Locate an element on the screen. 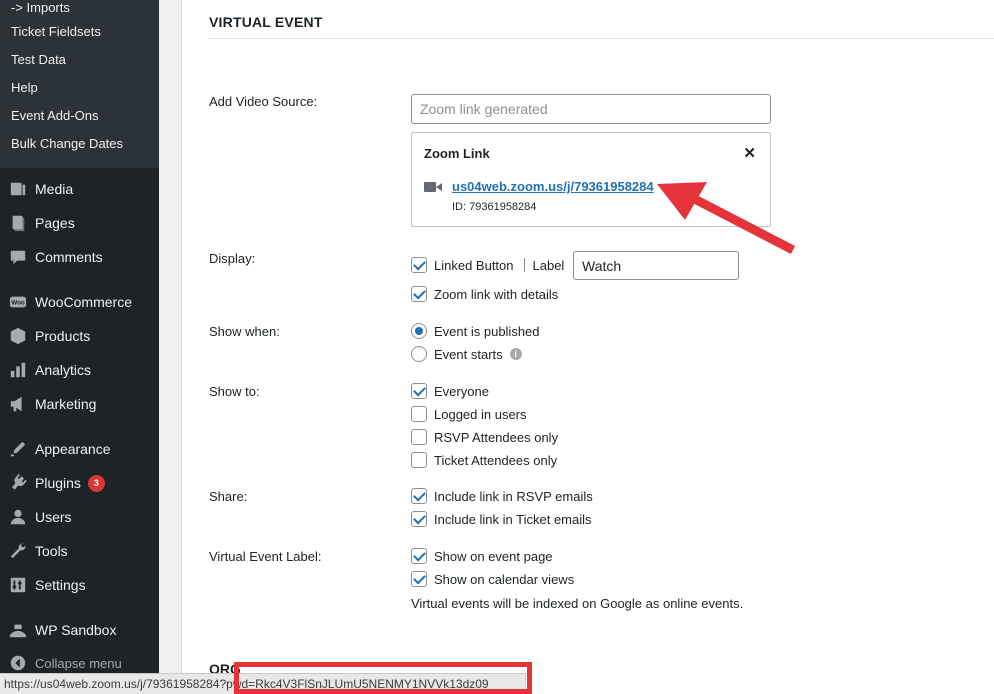 The height and width of the screenshot is (694, 994). display-label: Display: is located at coordinates (232, 258).